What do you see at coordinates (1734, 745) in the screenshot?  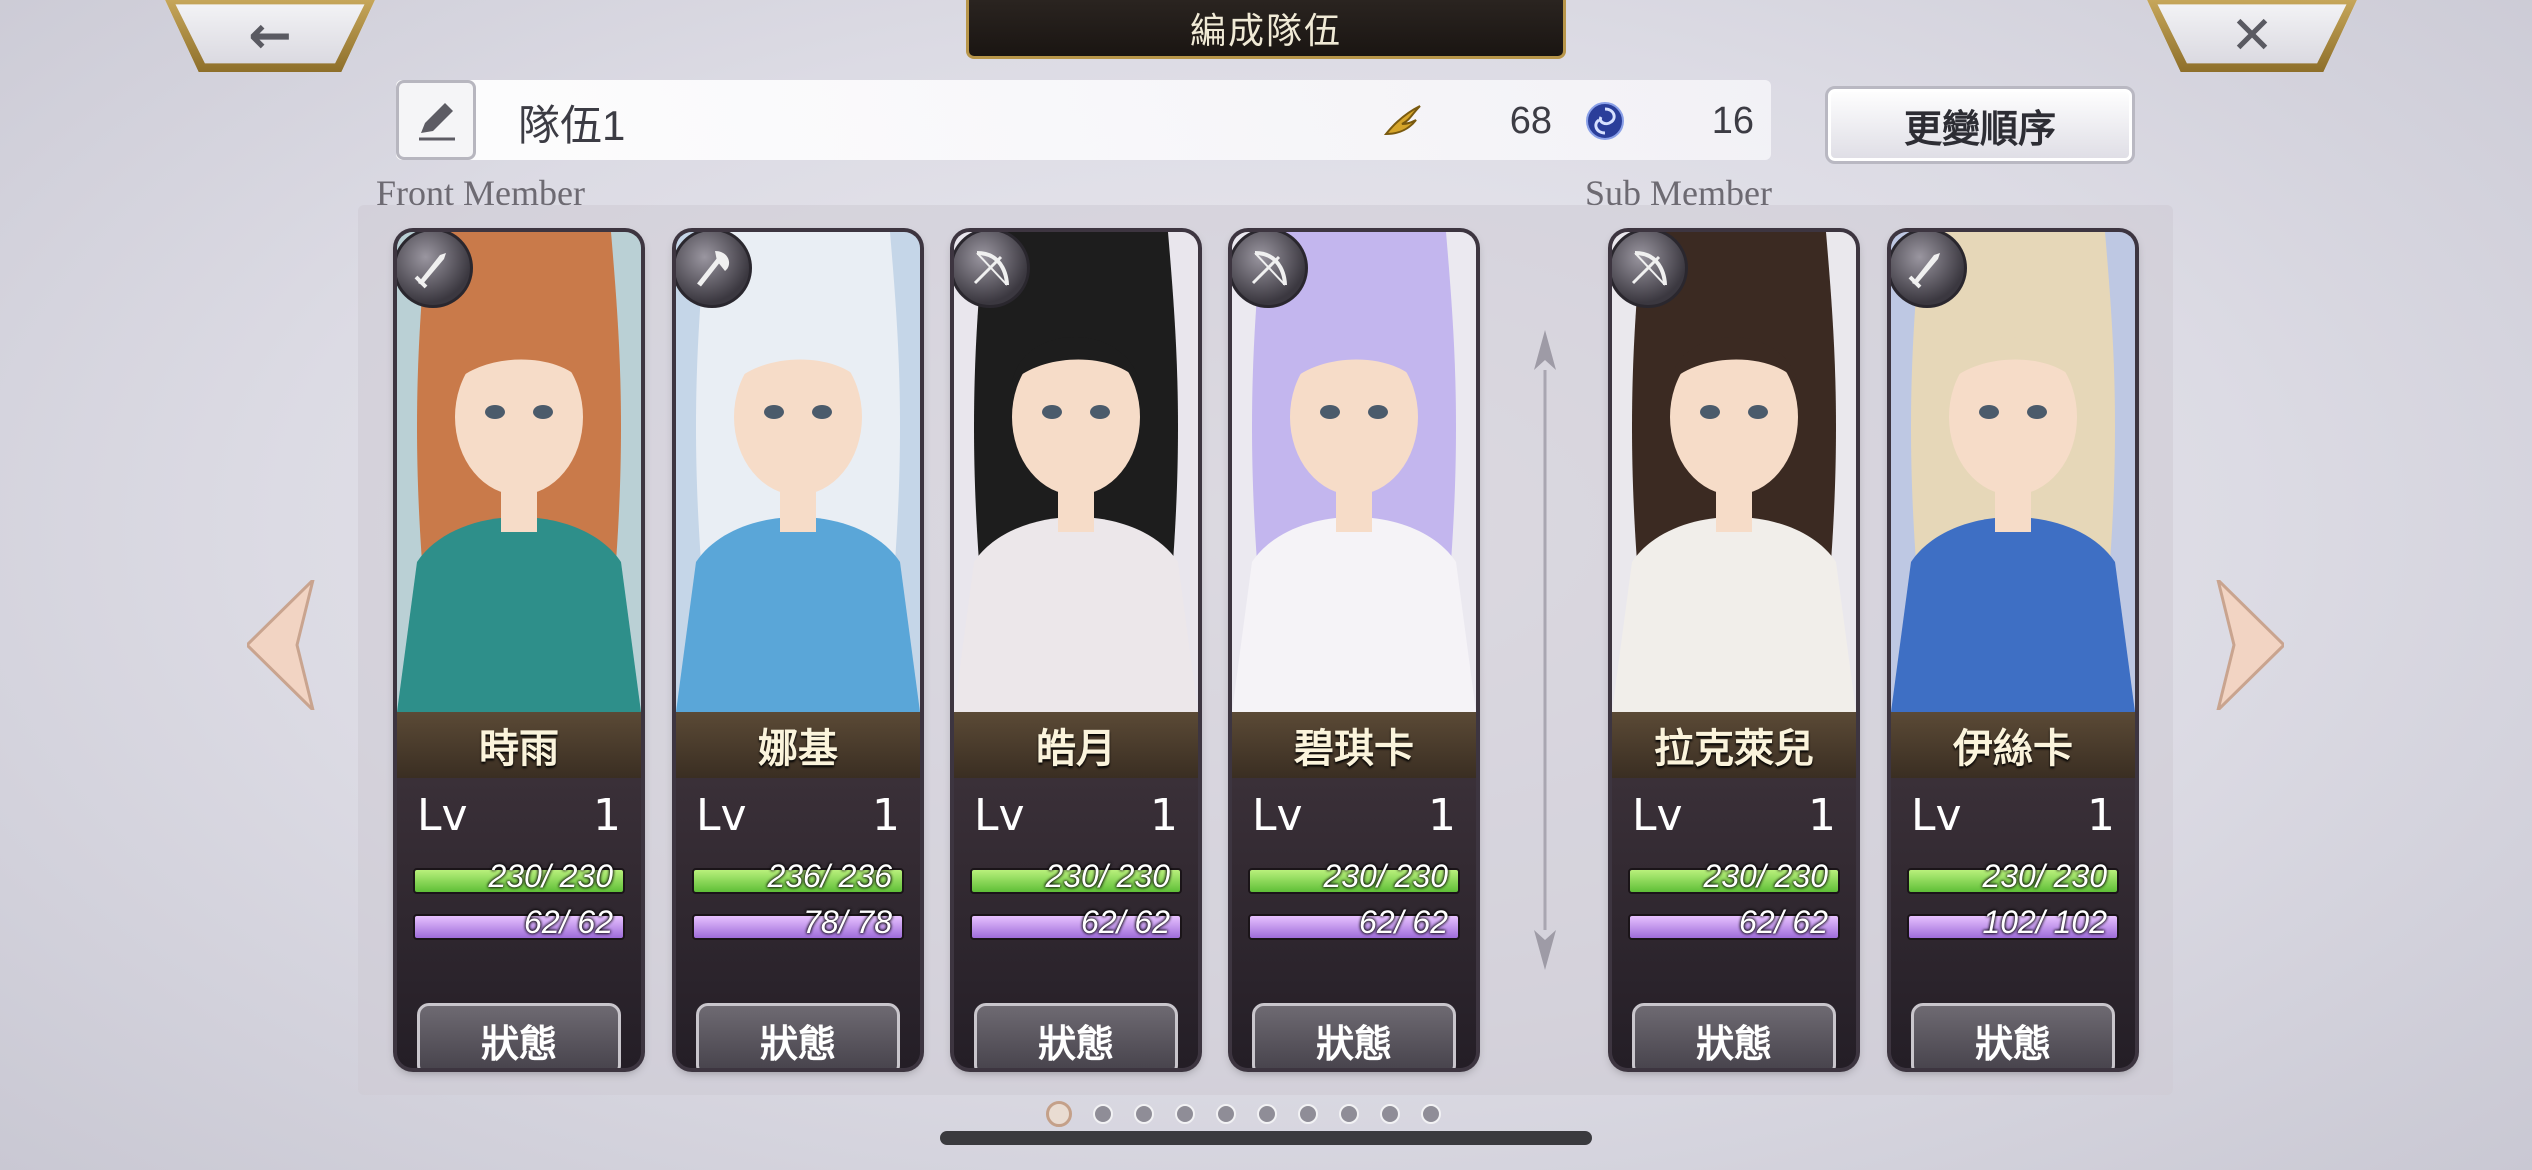 I see `character-name: 拉克萊兒` at bounding box center [1734, 745].